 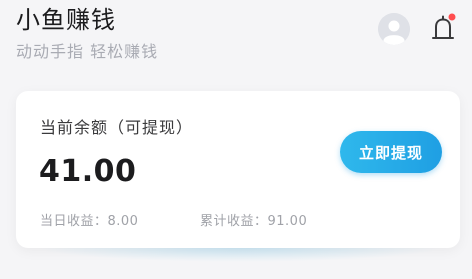 What do you see at coordinates (117, 127) in the screenshot?
I see `balance-label: 当前余额（可提现）` at bounding box center [117, 127].